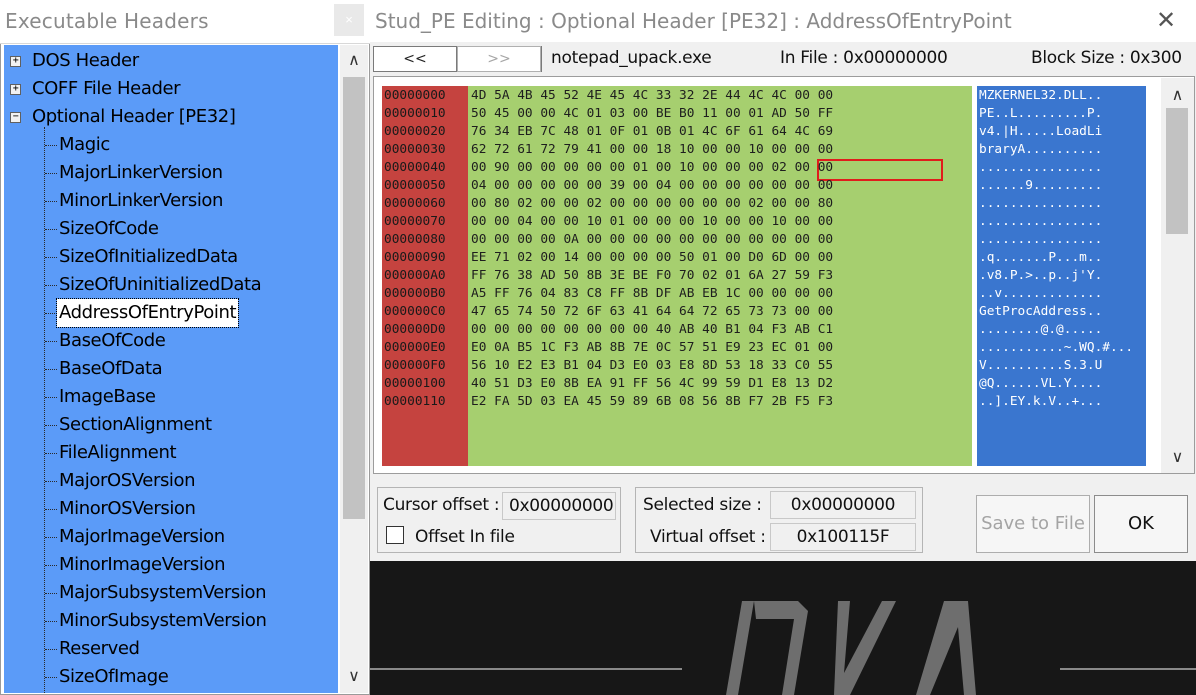 This screenshot has height=695, width=1196. What do you see at coordinates (1040, 312) in the screenshot?
I see `ascii-row: GetProcAddress..` at bounding box center [1040, 312].